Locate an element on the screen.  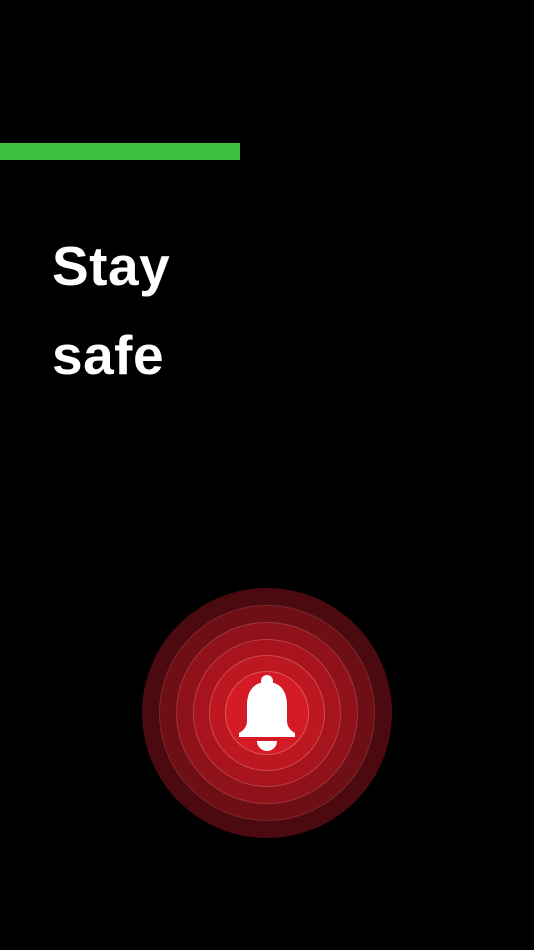
bell-icon is located at coordinates (267, 713).